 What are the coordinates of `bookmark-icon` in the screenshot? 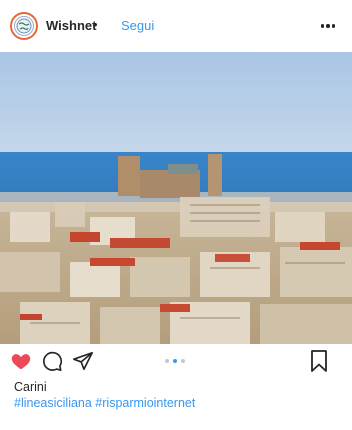 It's located at (319, 361).